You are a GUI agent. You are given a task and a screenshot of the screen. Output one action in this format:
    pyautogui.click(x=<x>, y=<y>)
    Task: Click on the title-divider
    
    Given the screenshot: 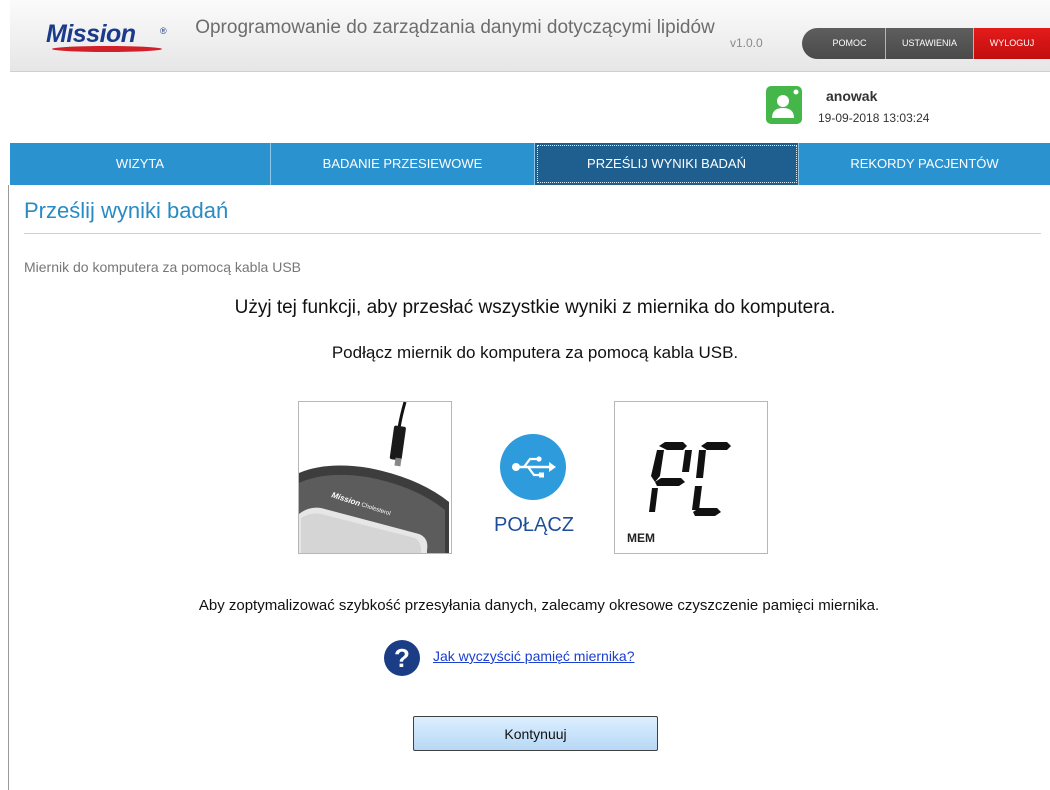 What is the action you would take?
    pyautogui.click(x=532, y=233)
    